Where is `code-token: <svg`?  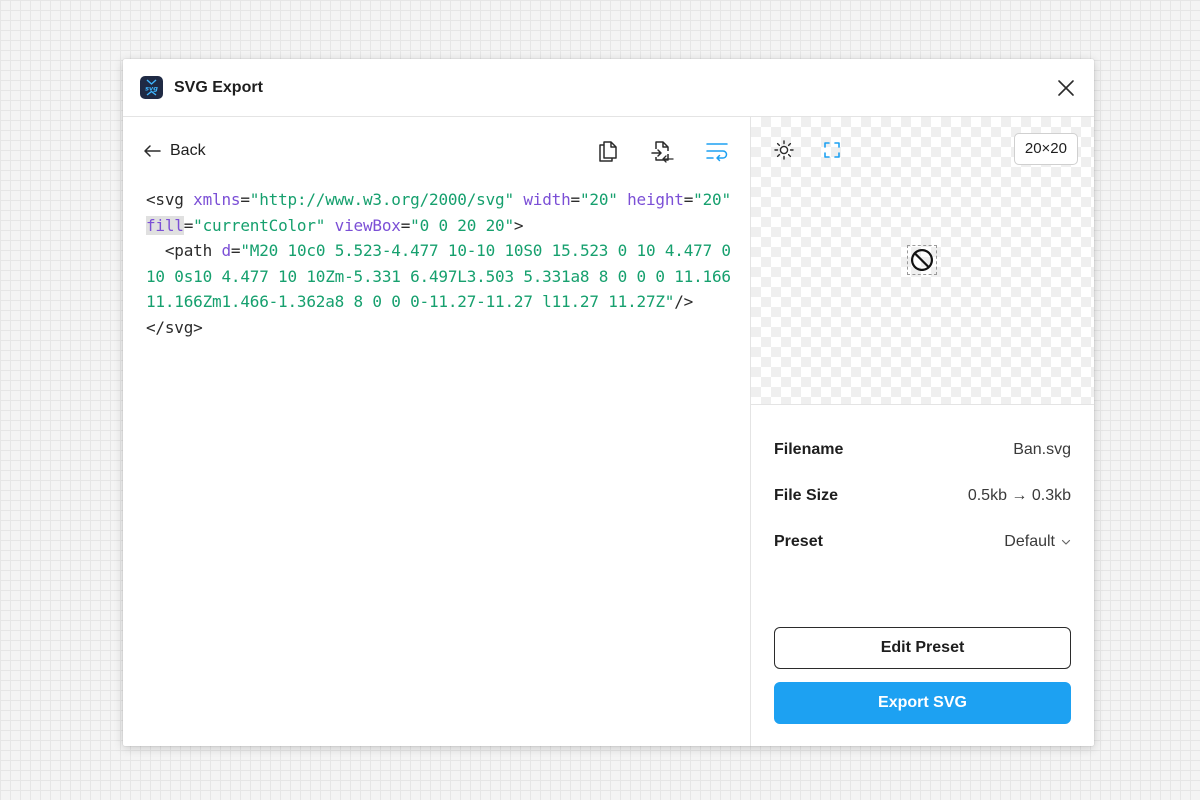 code-token: <svg is located at coordinates (170, 199).